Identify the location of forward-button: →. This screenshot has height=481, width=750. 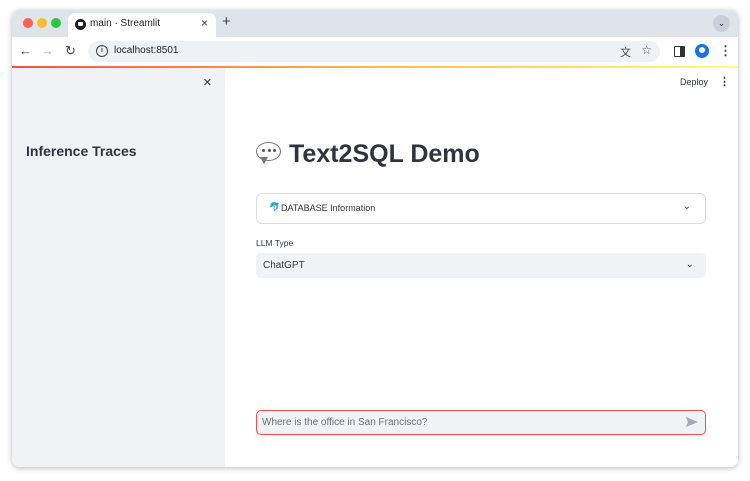
(47, 50).